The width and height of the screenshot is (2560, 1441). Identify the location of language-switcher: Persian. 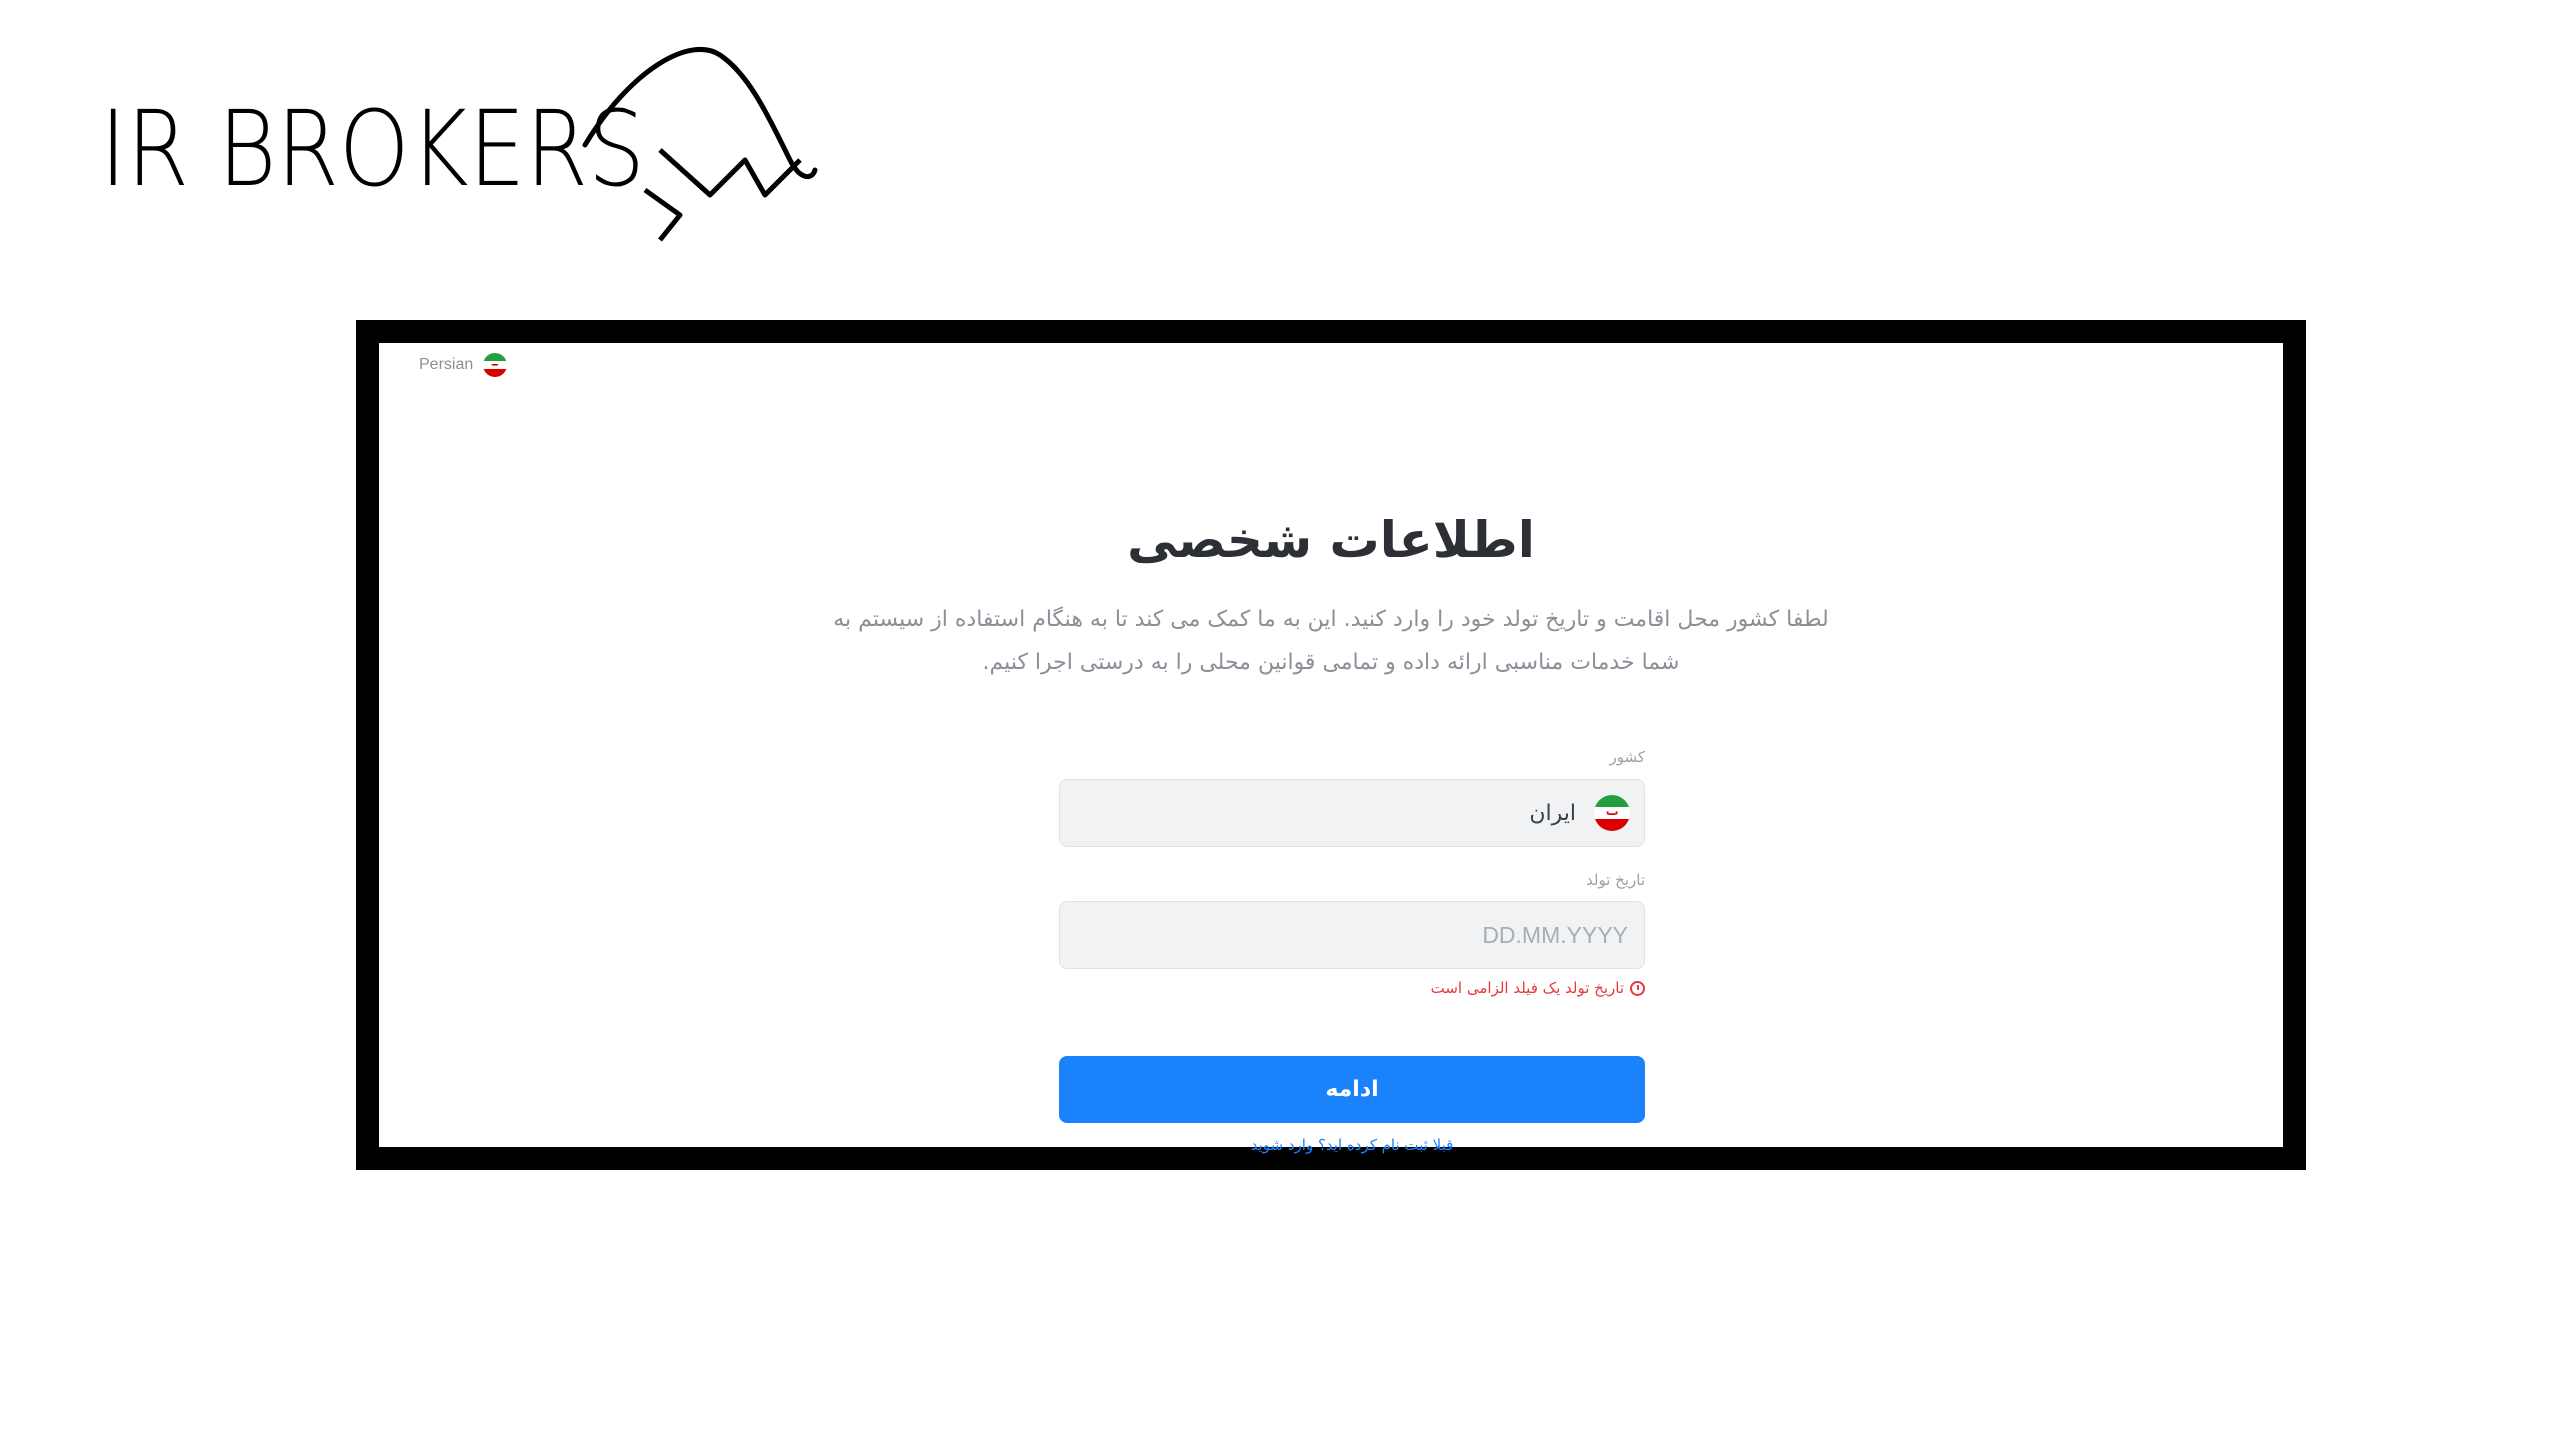
(463, 365).